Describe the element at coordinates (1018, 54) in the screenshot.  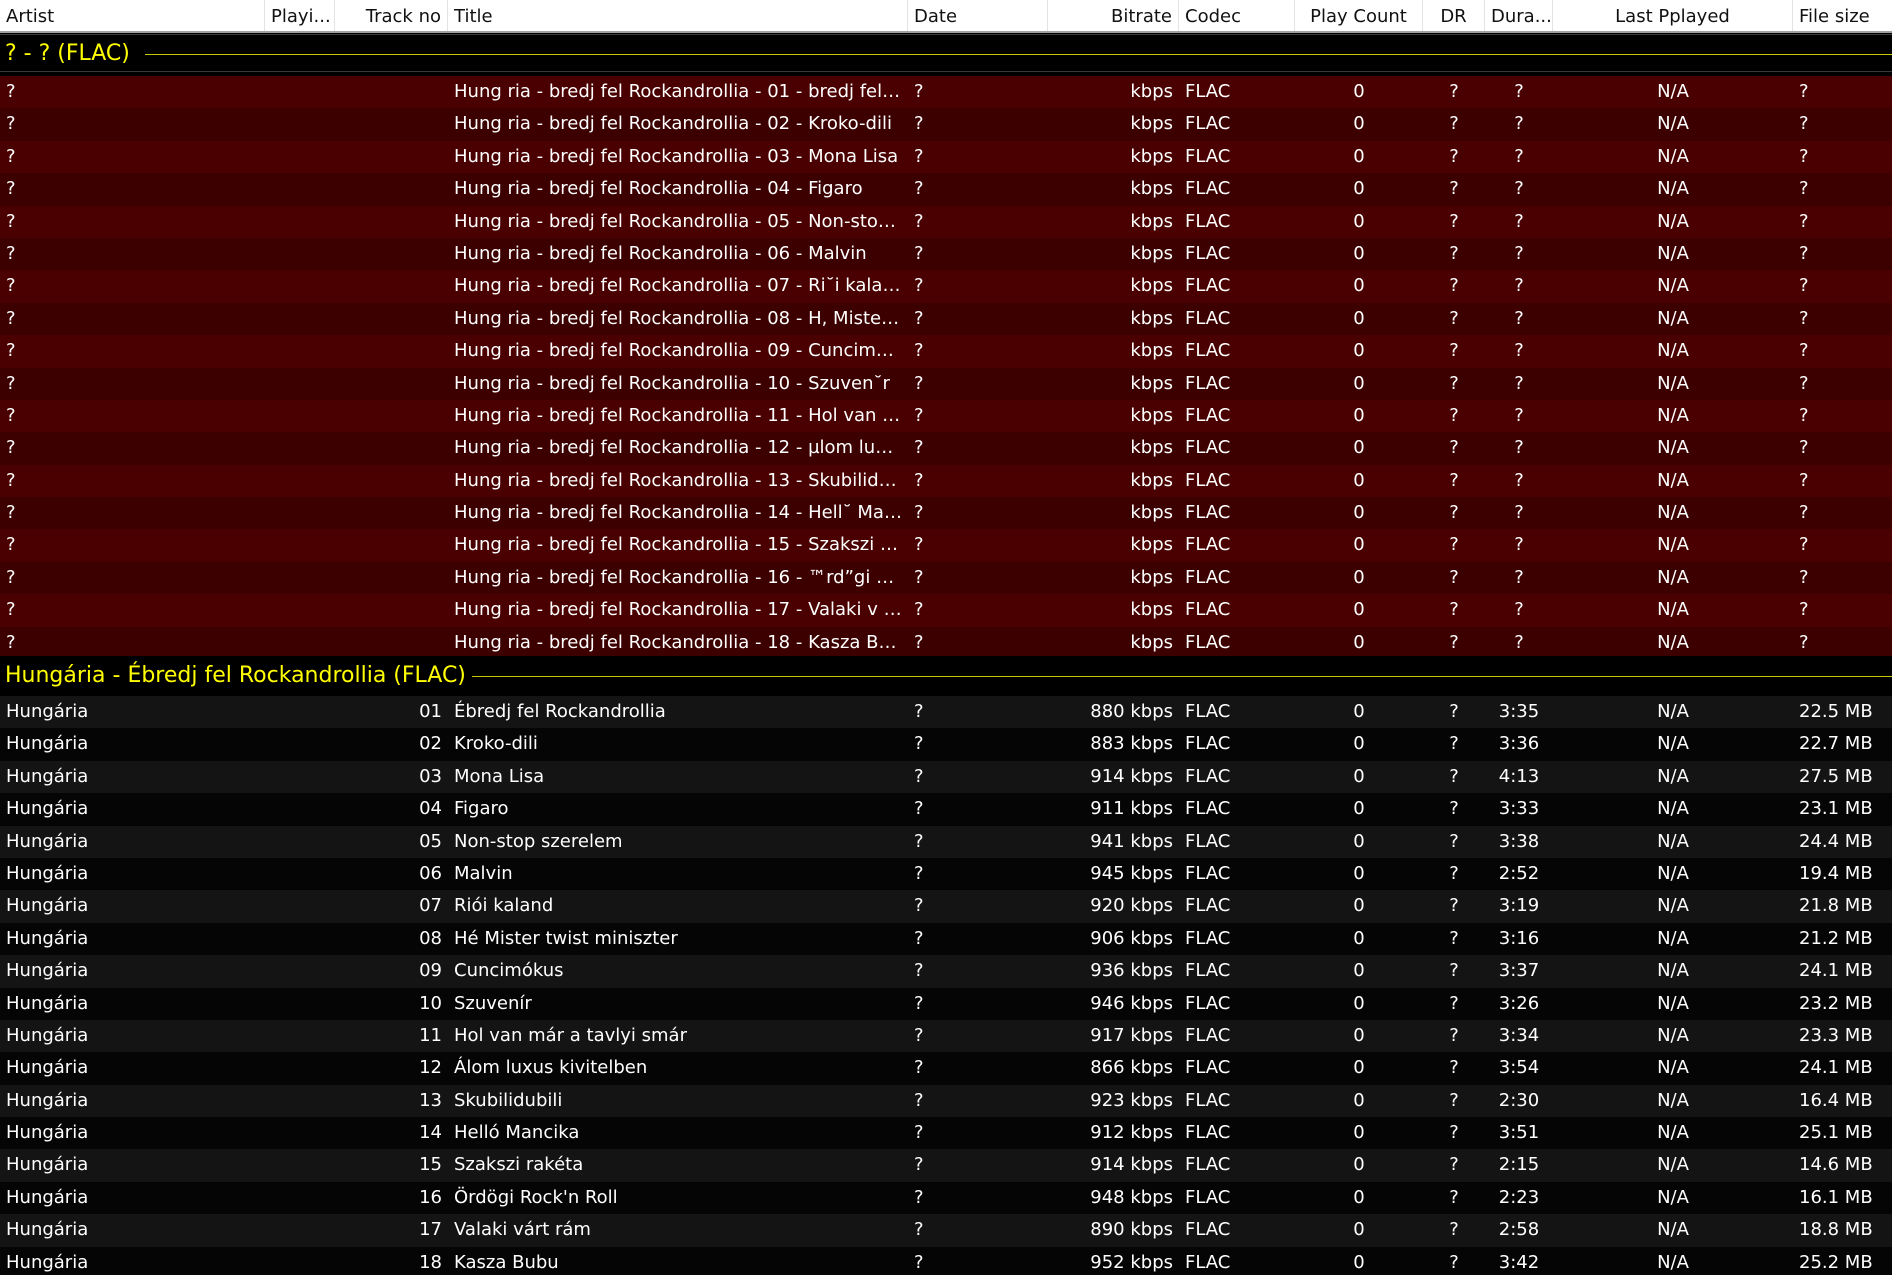
I see `group-divider` at that location.